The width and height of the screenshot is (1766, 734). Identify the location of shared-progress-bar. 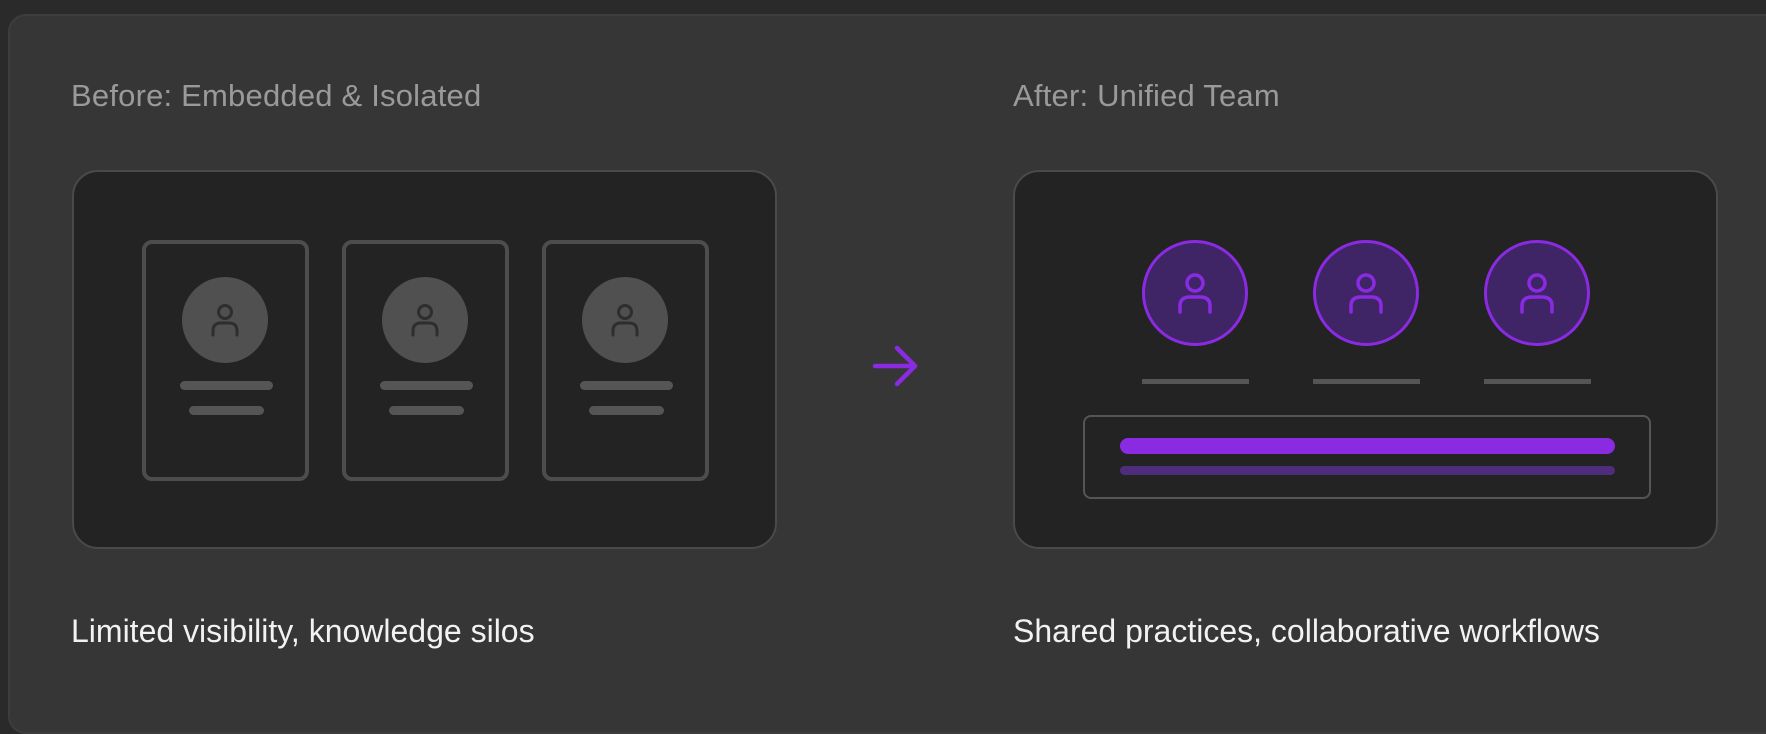
(1367, 446).